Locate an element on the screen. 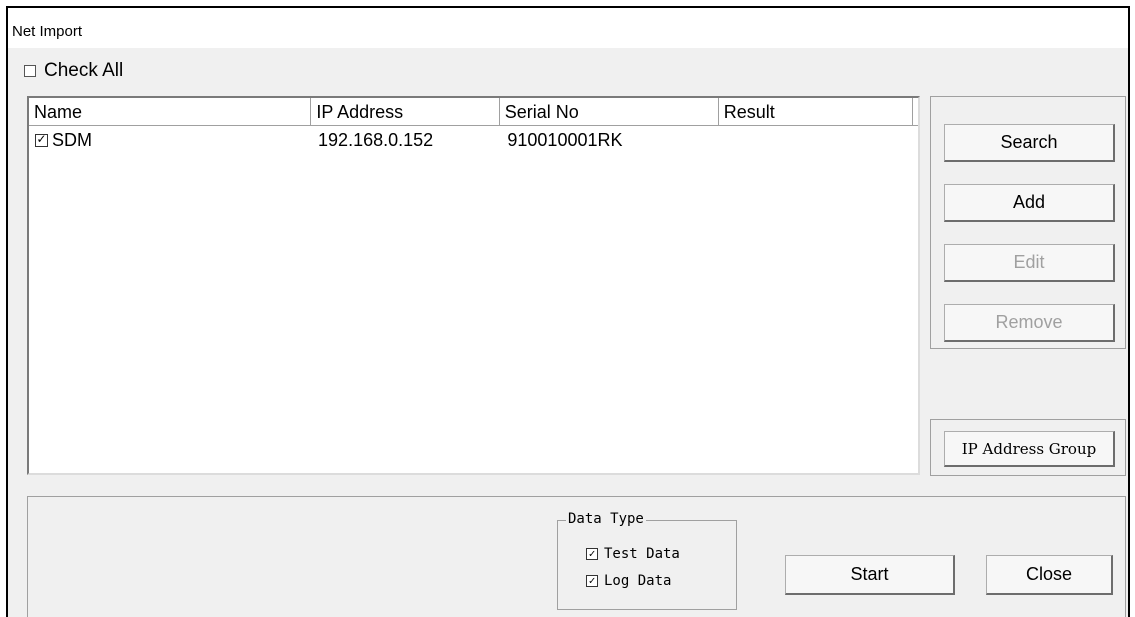  data-type-label: Data Type is located at coordinates (606, 519).